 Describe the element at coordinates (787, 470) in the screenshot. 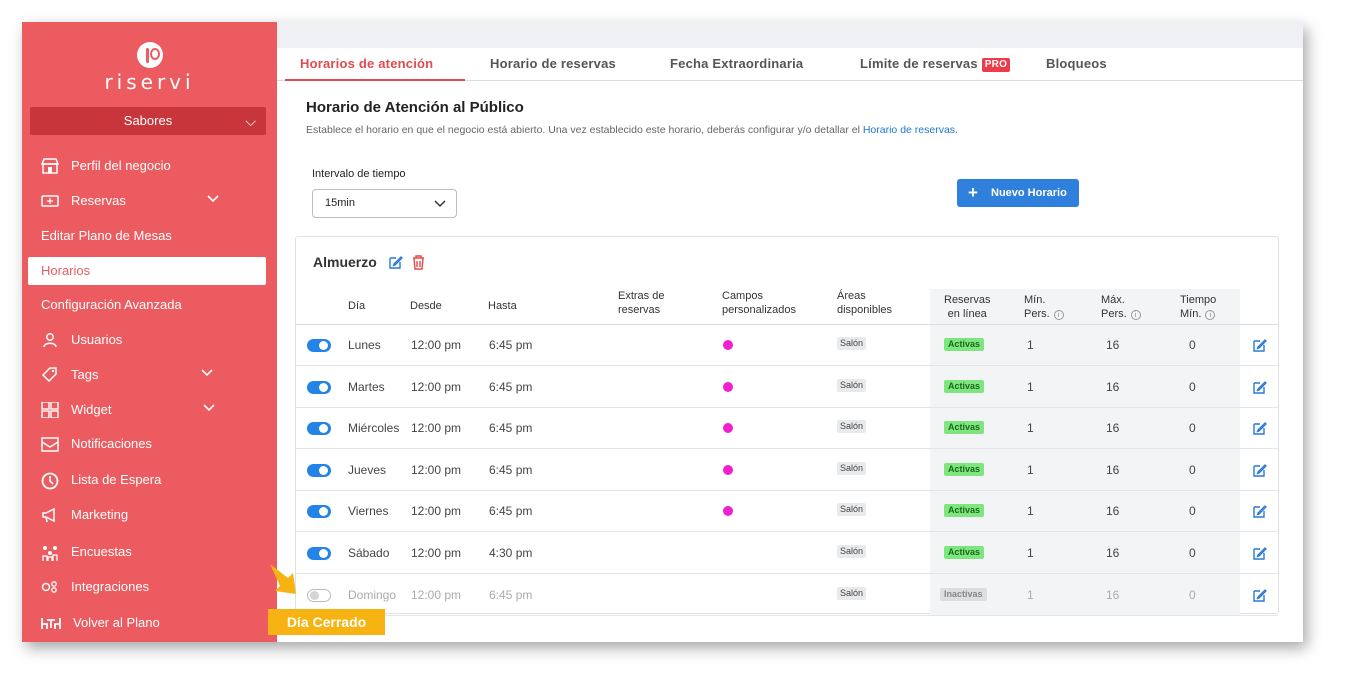

I see `table-row: Jueves 12:00 pm 6:45 pm Salón Activas 1 16 0` at that location.